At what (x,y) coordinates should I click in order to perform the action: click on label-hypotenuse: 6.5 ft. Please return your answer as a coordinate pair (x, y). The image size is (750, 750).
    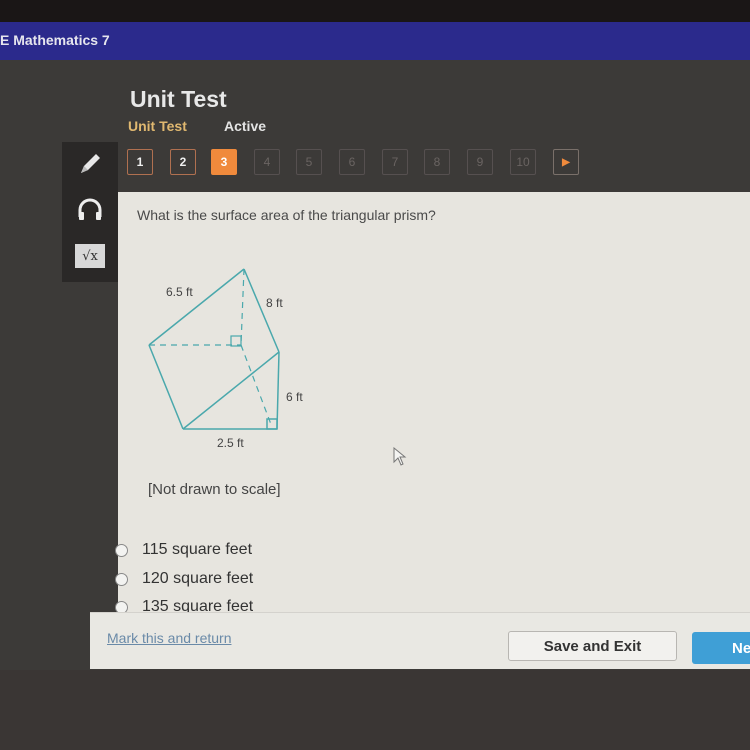
    Looking at the image, I should click on (179, 292).